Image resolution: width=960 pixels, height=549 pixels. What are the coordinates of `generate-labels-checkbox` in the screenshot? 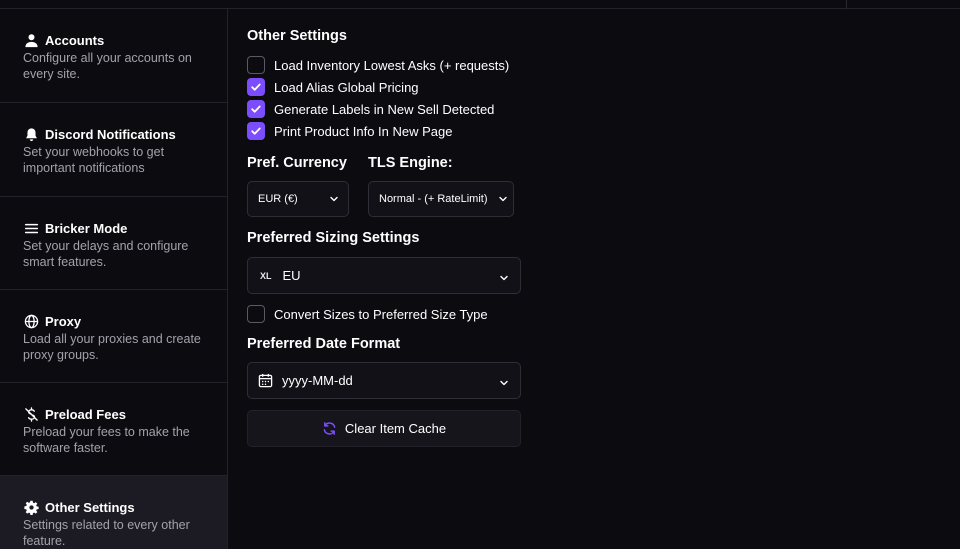 It's located at (256, 109).